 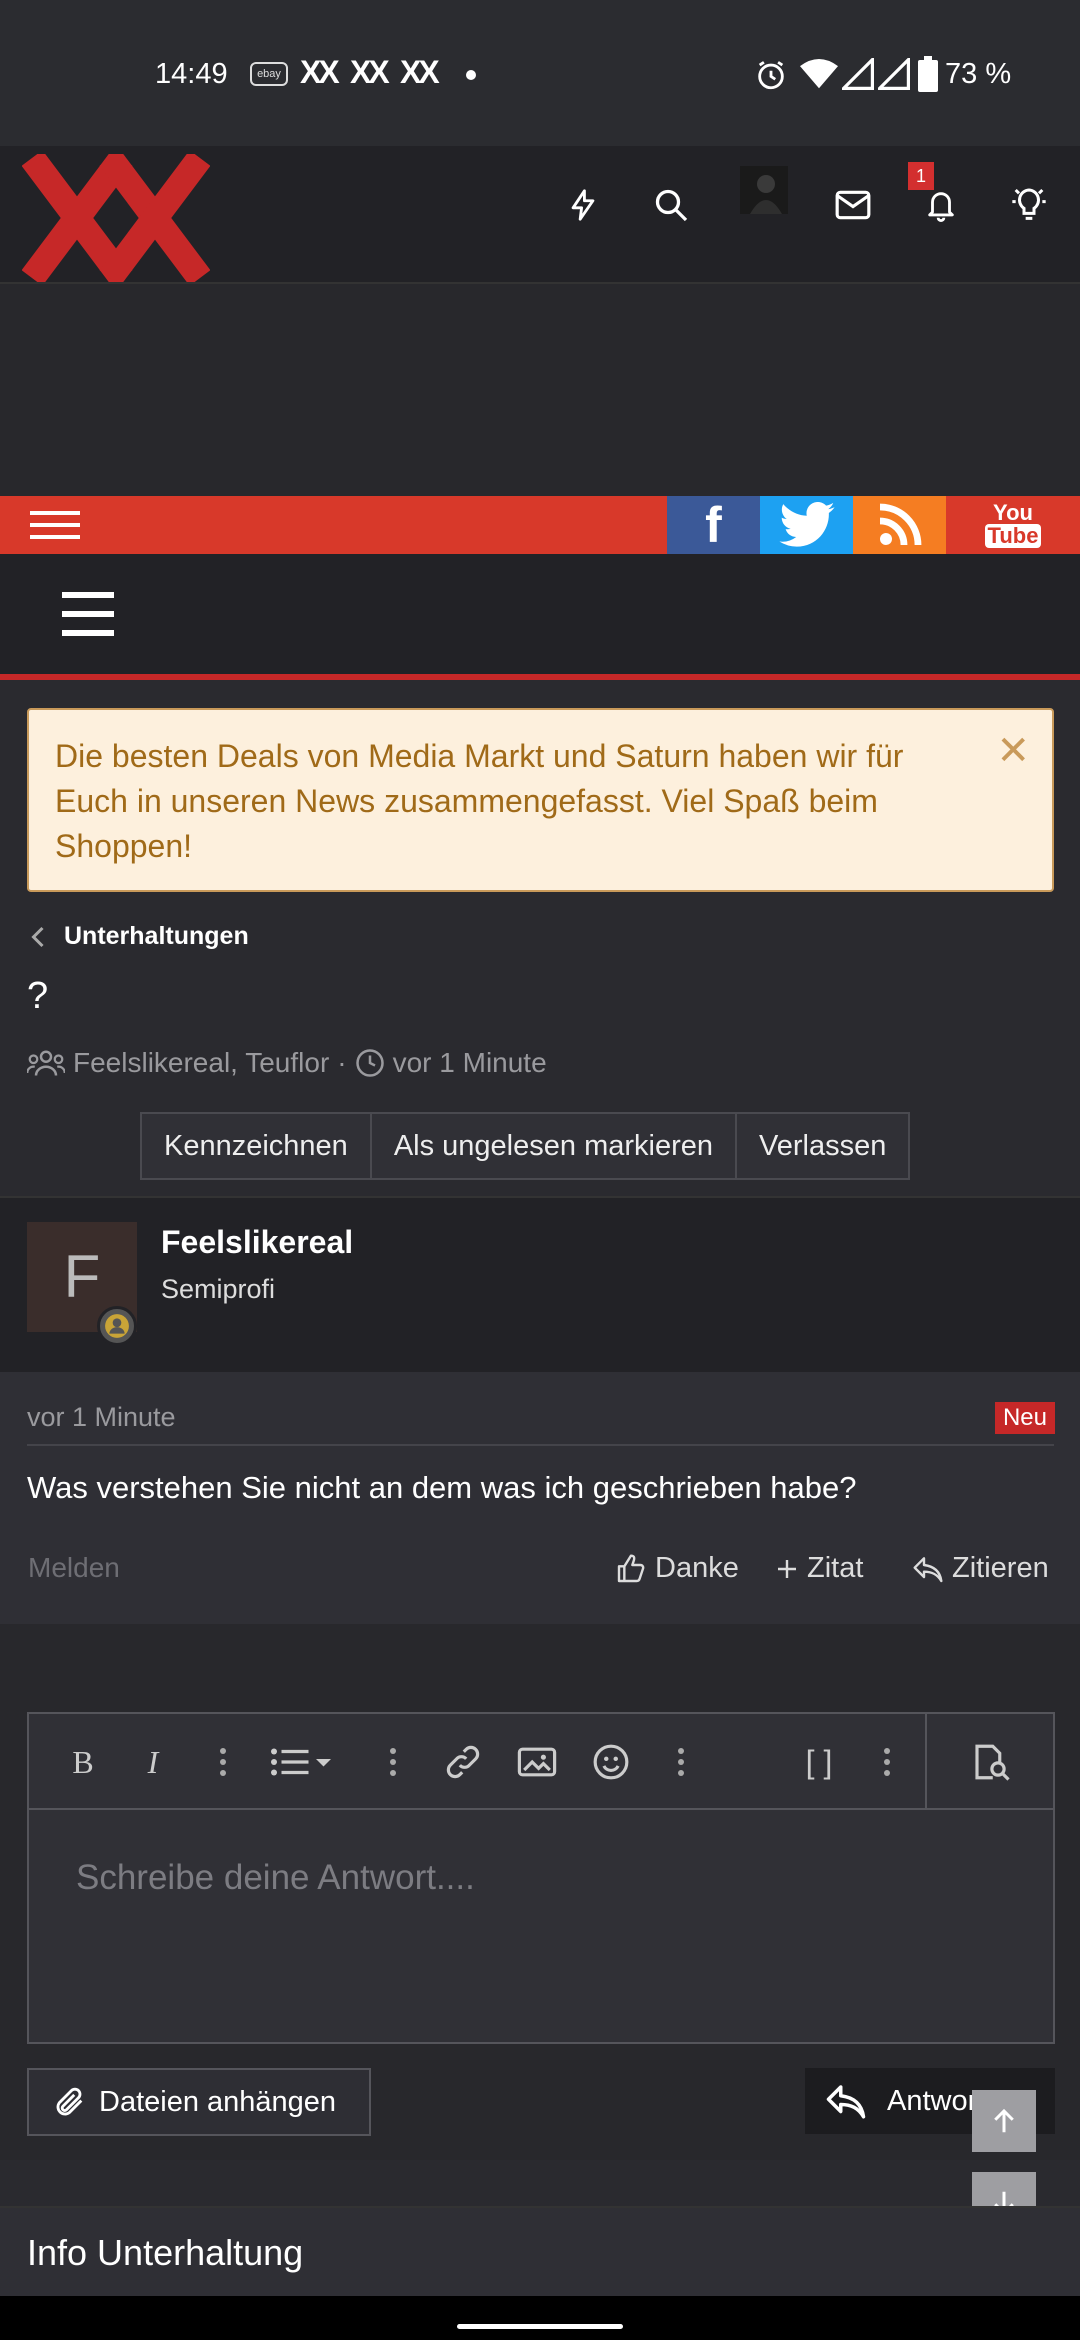 I want to click on user-avatar, so click(x=764, y=190).